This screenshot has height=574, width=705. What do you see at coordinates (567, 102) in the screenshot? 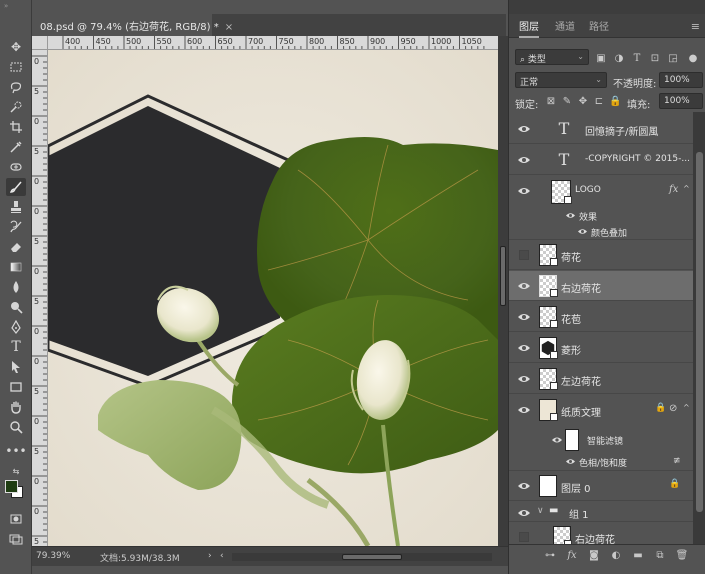
I see `lock-pixels-icon: ✎` at bounding box center [567, 102].